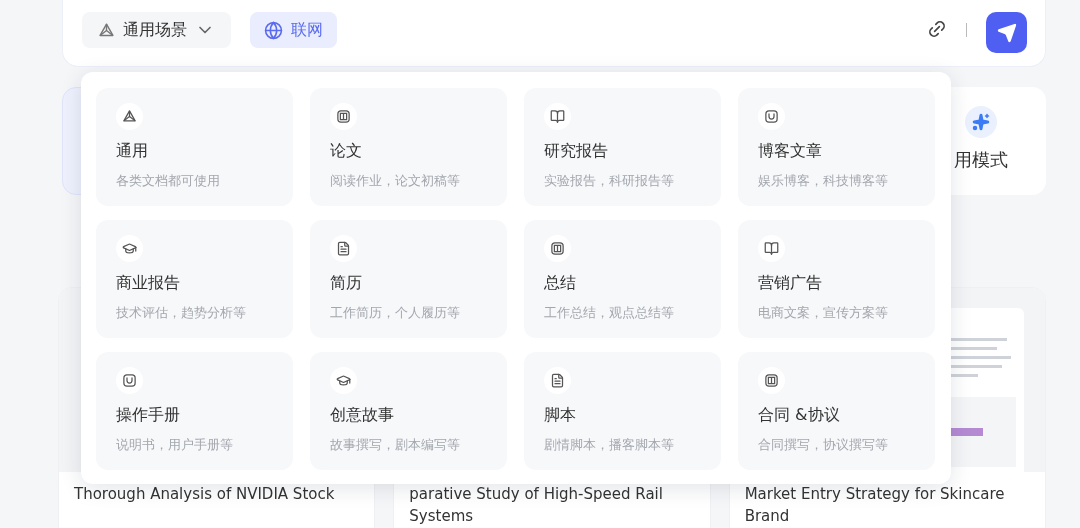 The width and height of the screenshot is (1080, 528). Describe the element at coordinates (560, 415) in the screenshot. I see `option-title: 脚本` at that location.